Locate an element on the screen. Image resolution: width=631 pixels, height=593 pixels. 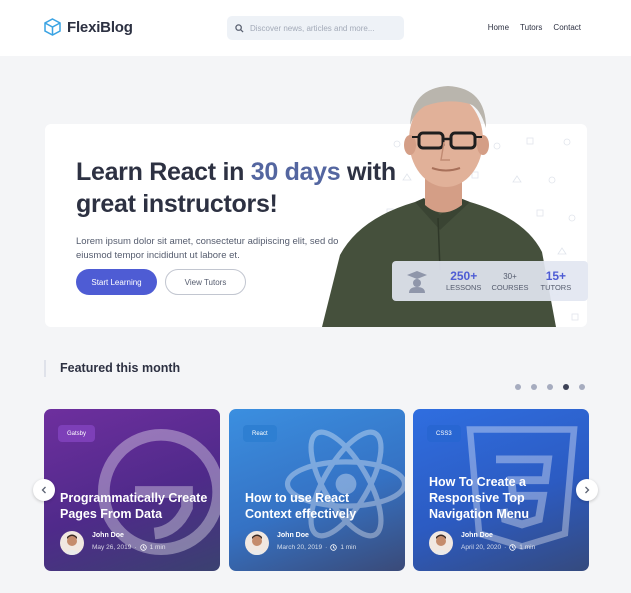
brand-name: FlexiBlog is located at coordinates (100, 27).